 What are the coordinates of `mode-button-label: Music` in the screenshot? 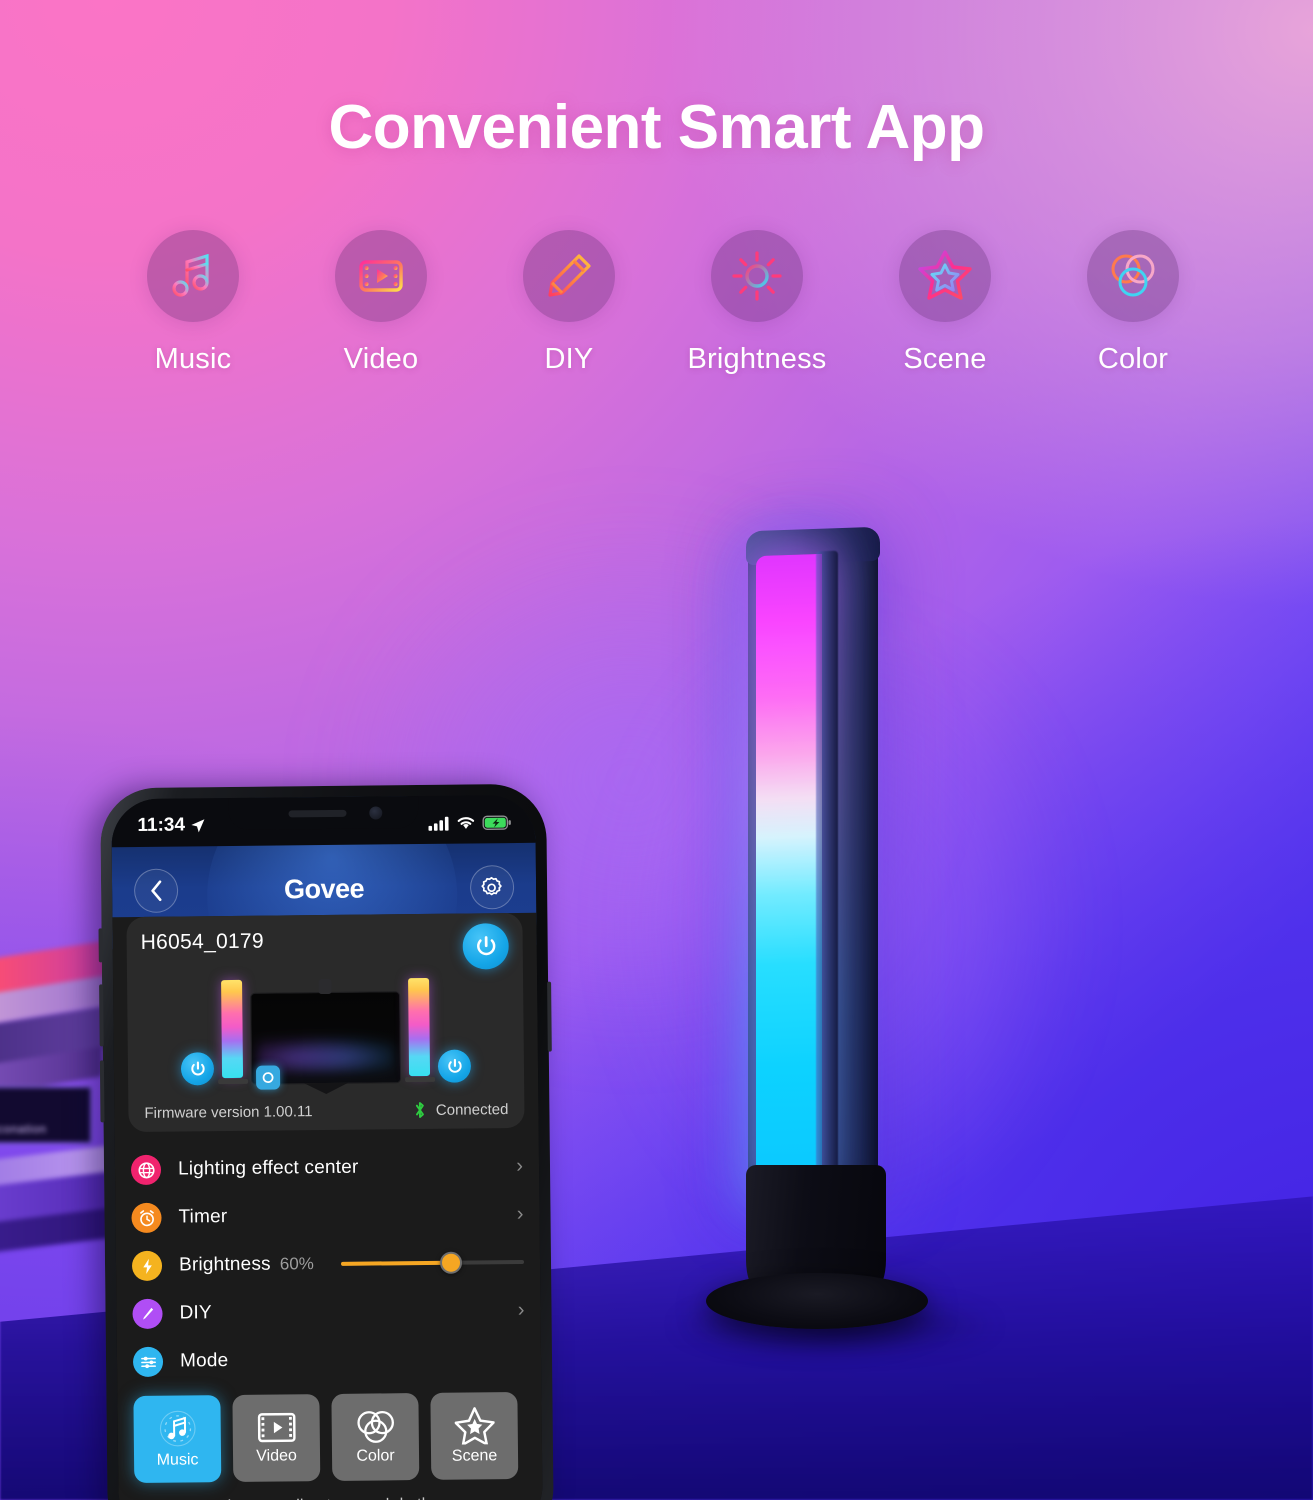 It's located at (177, 1460).